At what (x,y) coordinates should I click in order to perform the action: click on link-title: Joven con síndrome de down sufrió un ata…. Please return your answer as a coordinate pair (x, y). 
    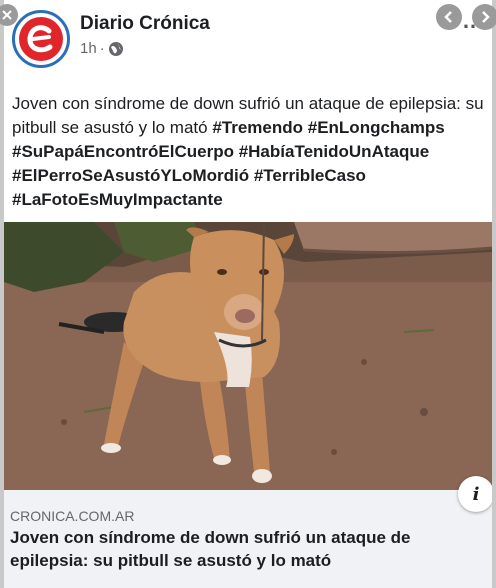
    Looking at the image, I should click on (230, 549).